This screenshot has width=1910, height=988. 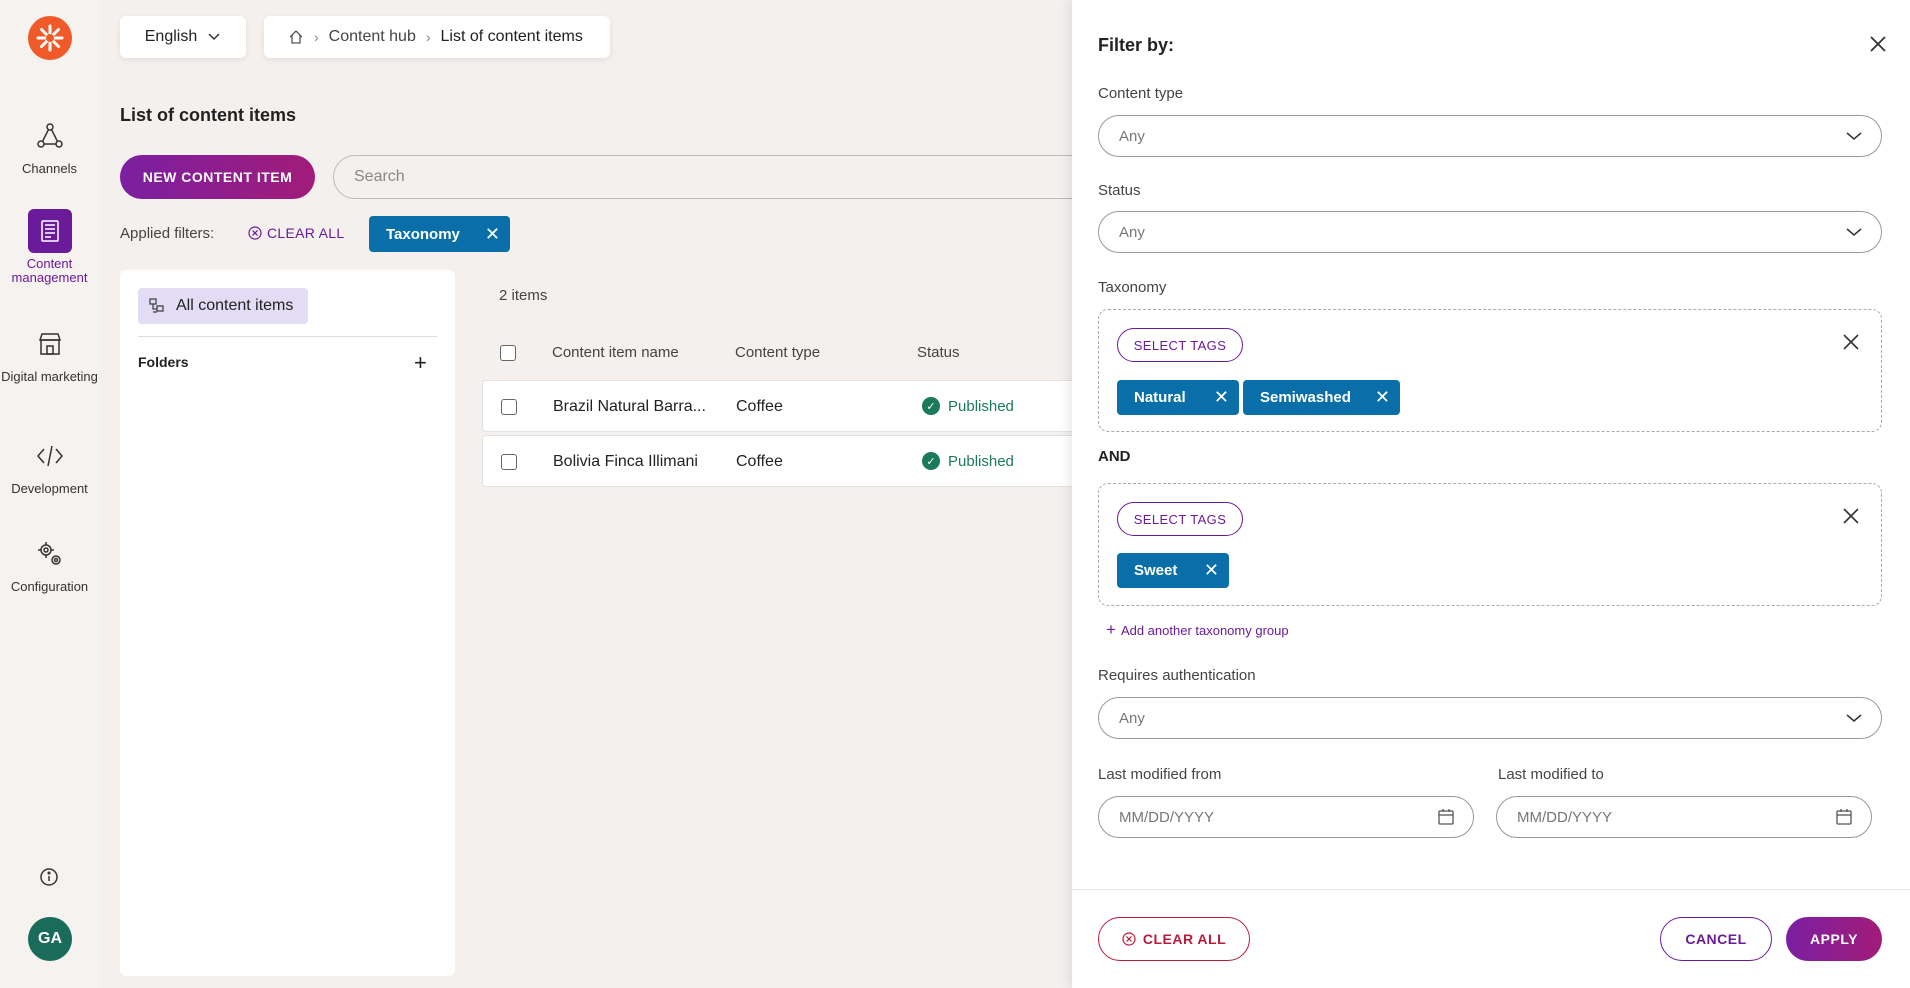 I want to click on nav-label: Content management, so click(x=49, y=270).